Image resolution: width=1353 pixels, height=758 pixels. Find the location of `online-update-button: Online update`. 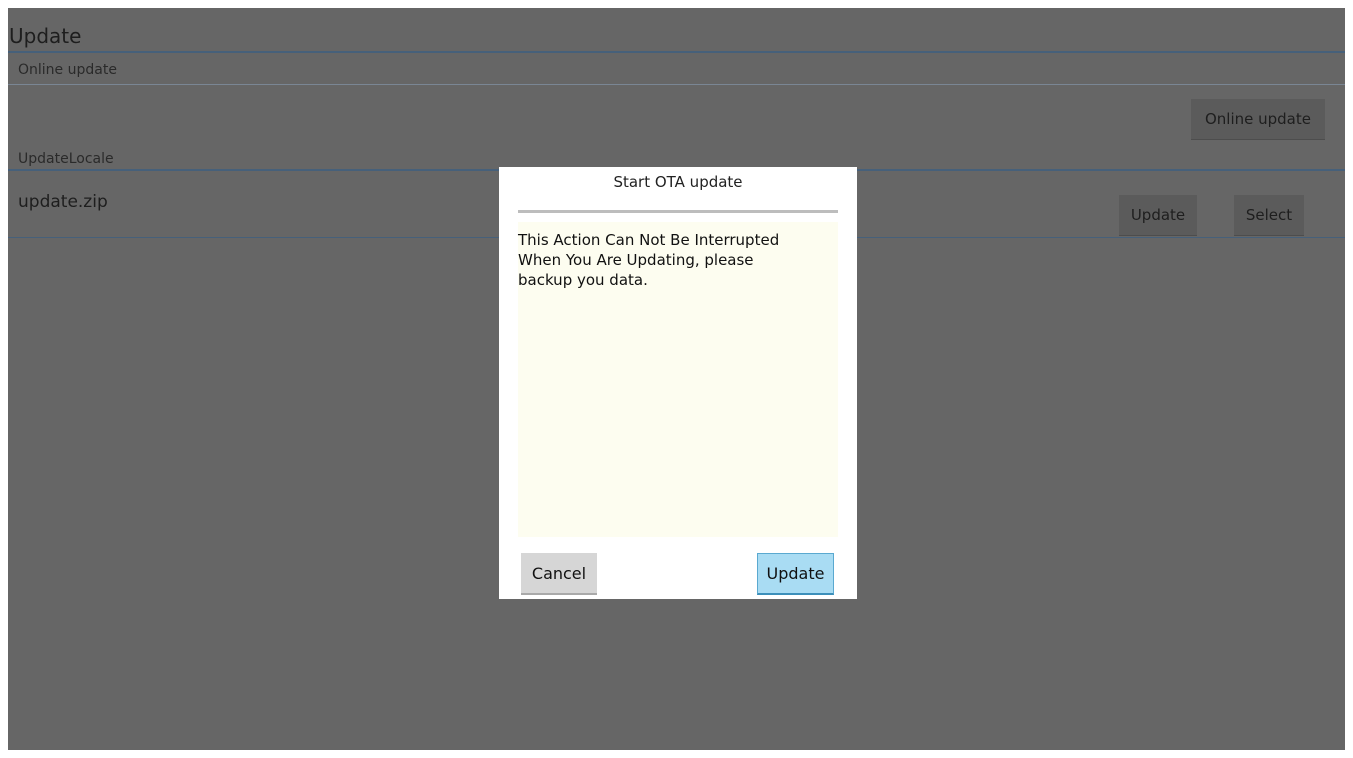

online-update-button: Online update is located at coordinates (1258, 119).